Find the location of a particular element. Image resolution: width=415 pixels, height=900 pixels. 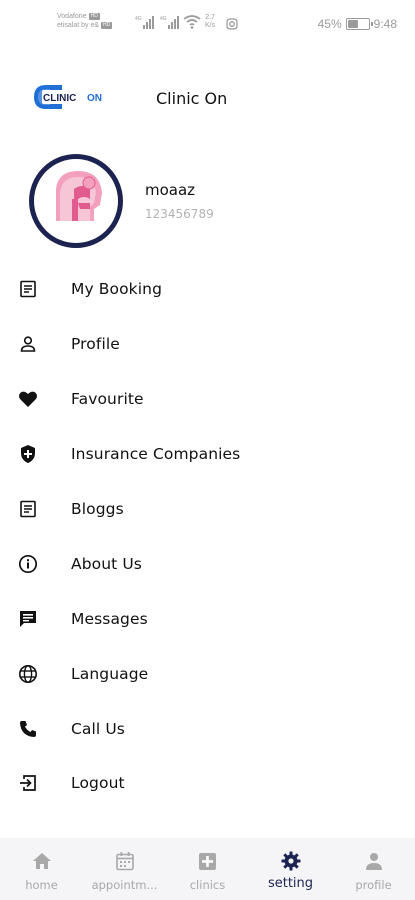

menu-label: Call Us is located at coordinates (98, 728).